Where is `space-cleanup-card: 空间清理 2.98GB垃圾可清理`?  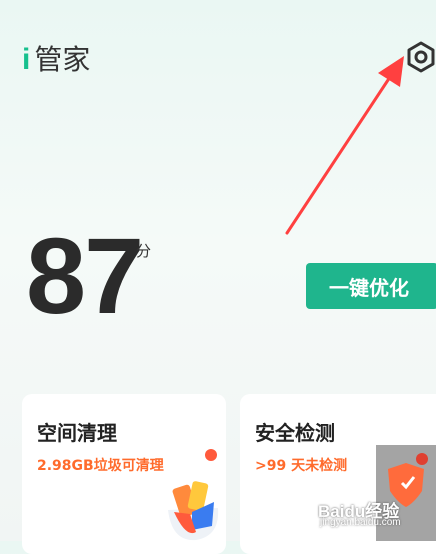
space-cleanup-card: 空间清理 2.98GB垃圾可清理 is located at coordinates (124, 474).